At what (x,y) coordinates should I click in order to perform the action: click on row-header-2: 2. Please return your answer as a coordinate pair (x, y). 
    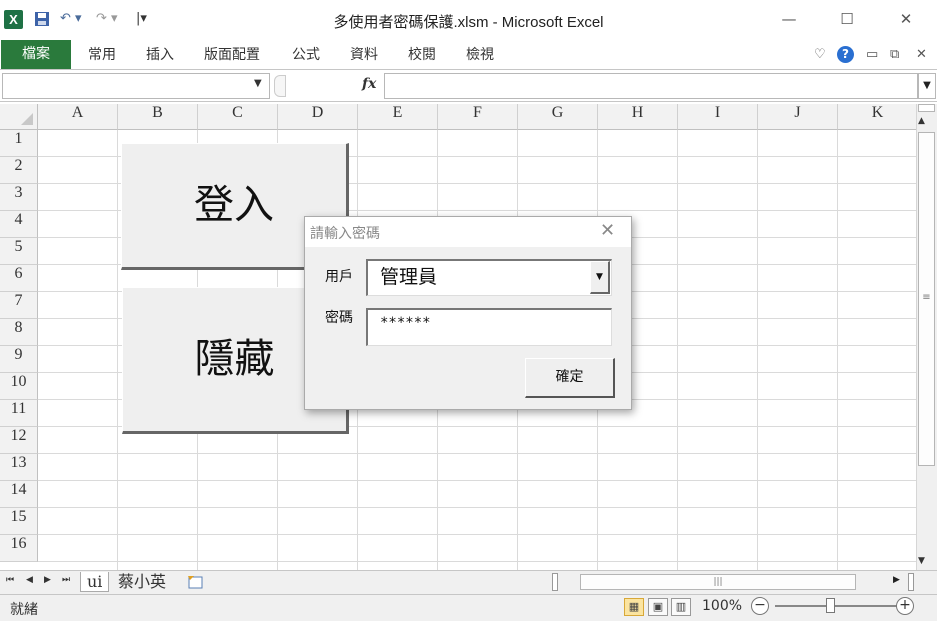
    Looking at the image, I should click on (19, 170).